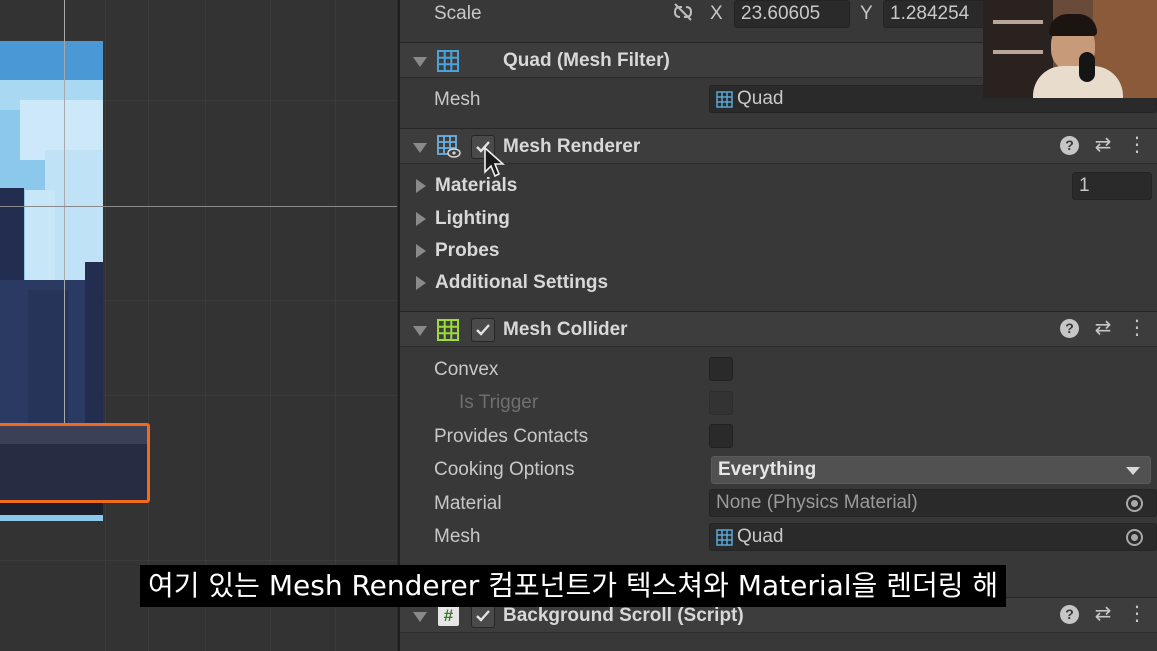 The width and height of the screenshot is (1157, 651). I want to click on mesh-collider-icon, so click(448, 330).